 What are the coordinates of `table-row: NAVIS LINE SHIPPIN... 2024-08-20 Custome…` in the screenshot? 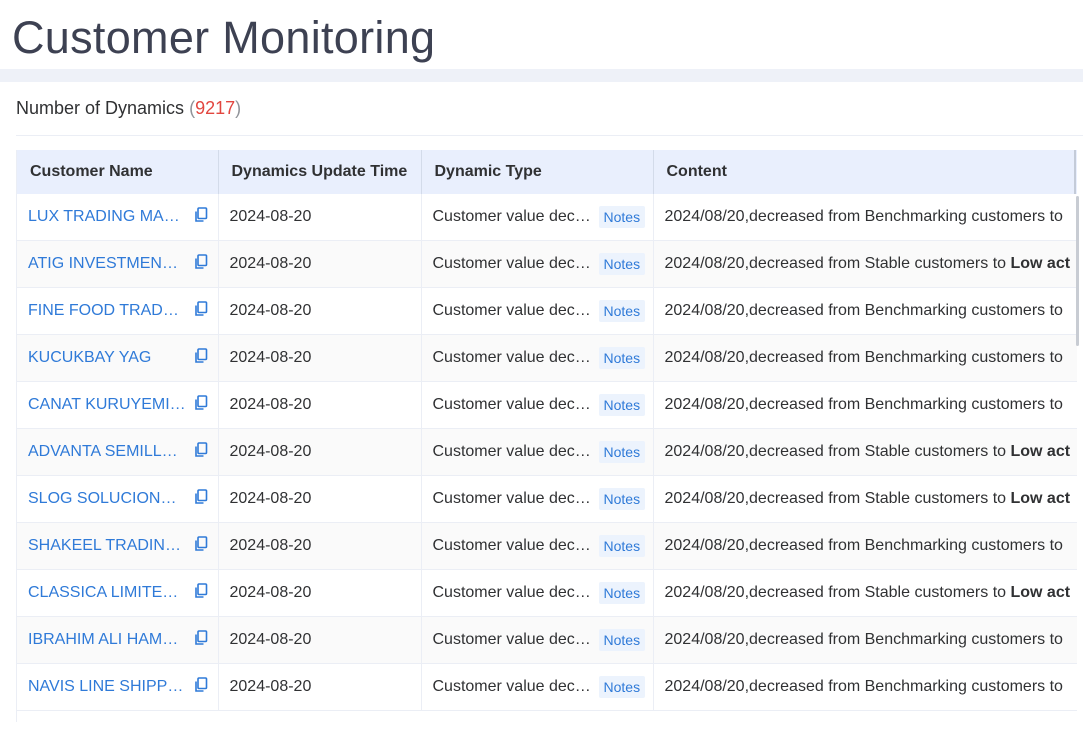 It's located at (547, 687).